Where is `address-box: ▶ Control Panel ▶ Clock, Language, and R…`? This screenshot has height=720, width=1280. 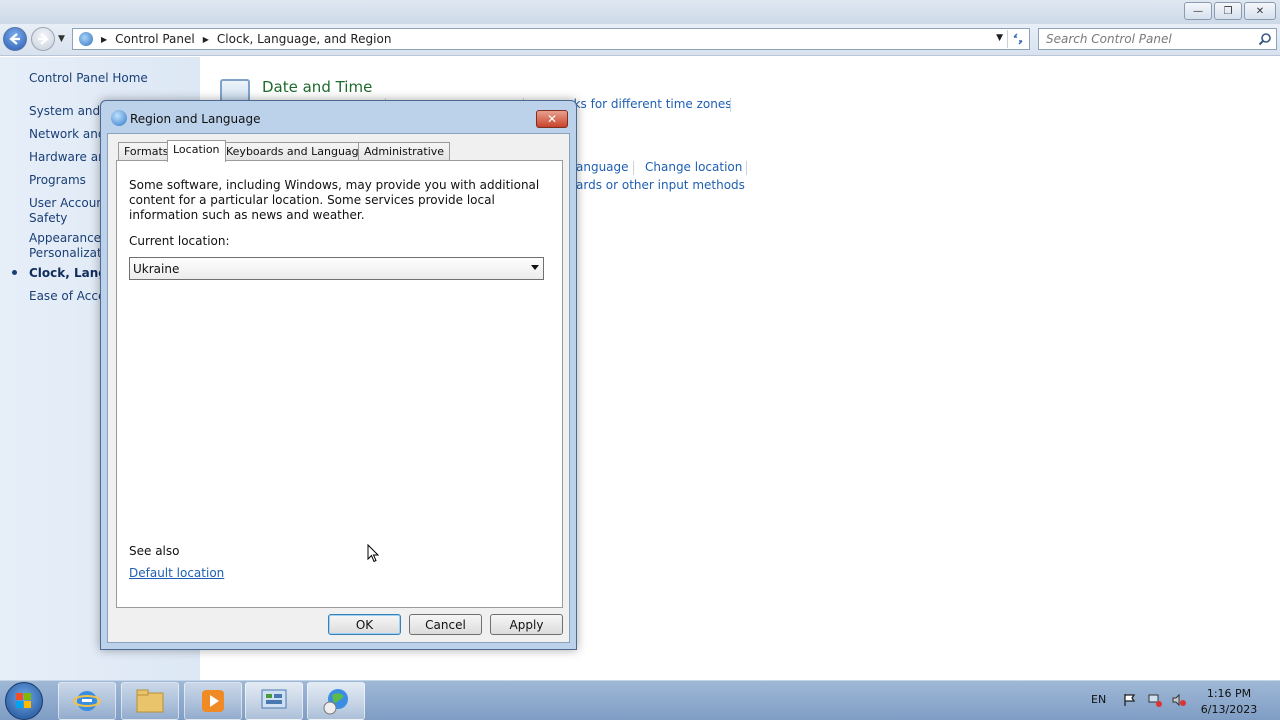 address-box: ▶ Control Panel ▶ Clock, Language, and R… is located at coordinates (551, 39).